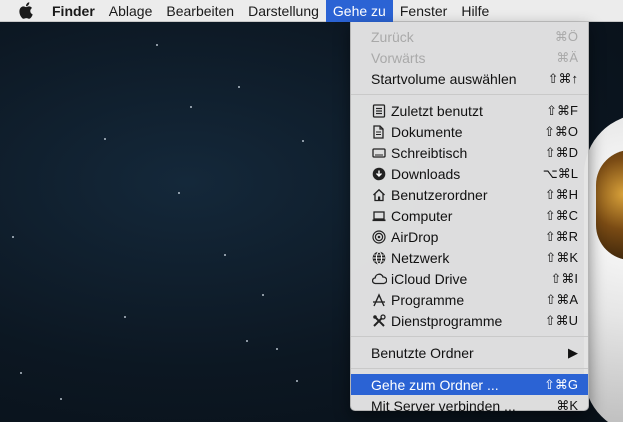 The width and height of the screenshot is (623, 422). Describe the element at coordinates (379, 132) in the screenshot. I see `documents-icon` at that location.